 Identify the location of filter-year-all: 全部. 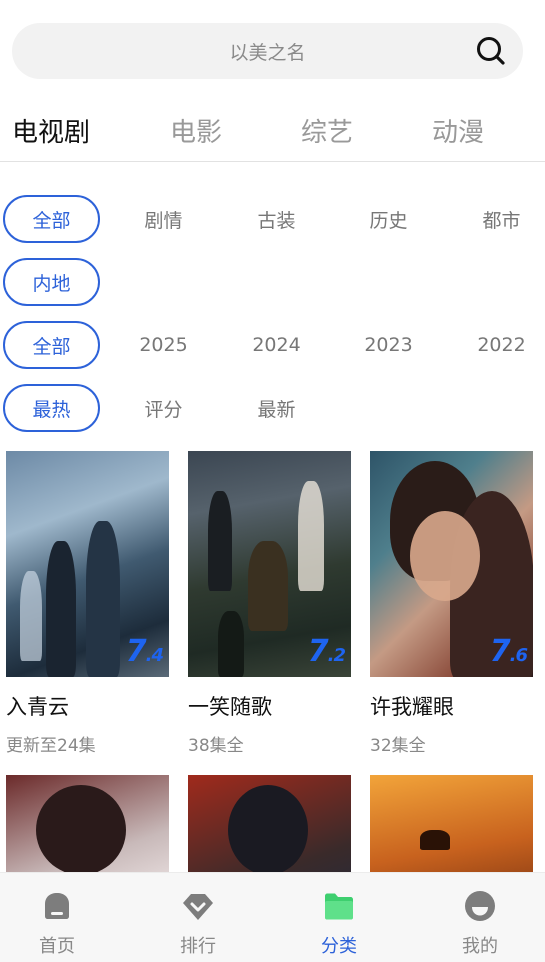
(51, 345).